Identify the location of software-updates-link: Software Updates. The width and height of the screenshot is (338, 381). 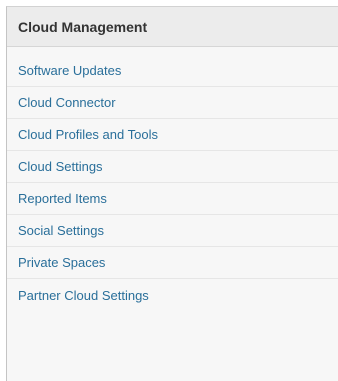
(69, 70).